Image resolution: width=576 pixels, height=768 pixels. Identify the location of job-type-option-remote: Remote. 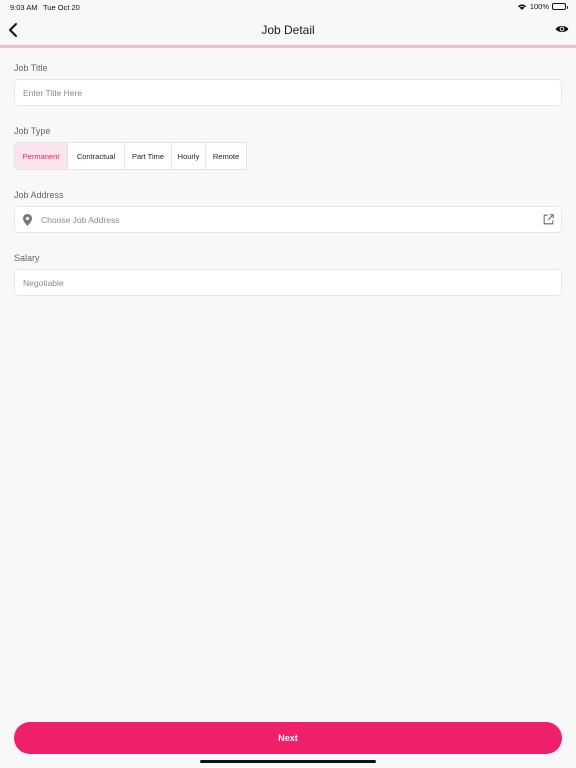
(226, 156).